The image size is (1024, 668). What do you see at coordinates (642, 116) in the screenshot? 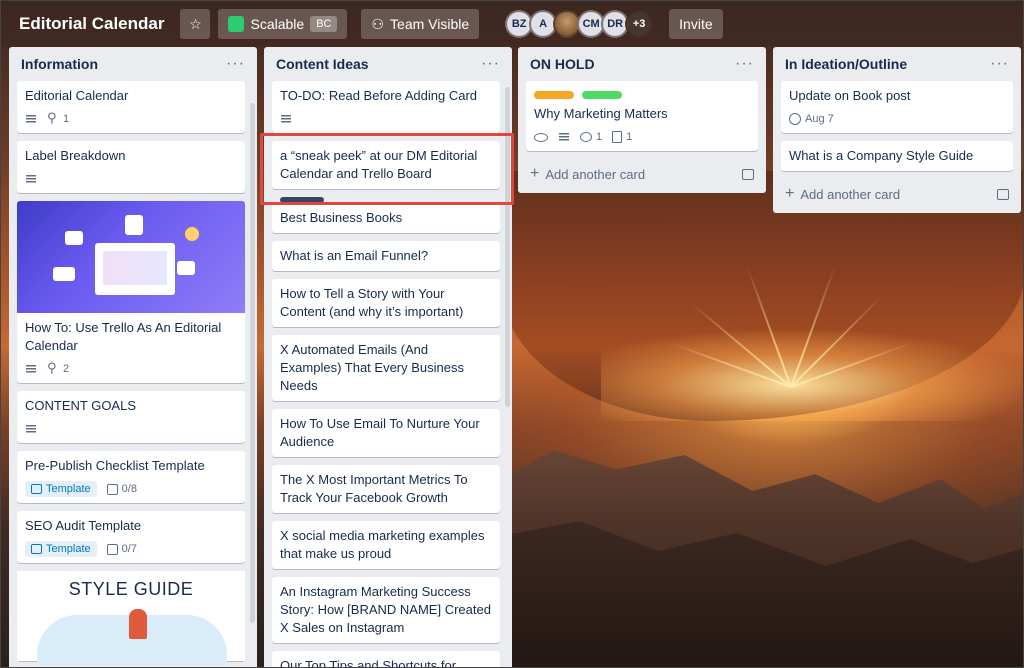
I see `card: Why Marketing Matters 1 1` at bounding box center [642, 116].